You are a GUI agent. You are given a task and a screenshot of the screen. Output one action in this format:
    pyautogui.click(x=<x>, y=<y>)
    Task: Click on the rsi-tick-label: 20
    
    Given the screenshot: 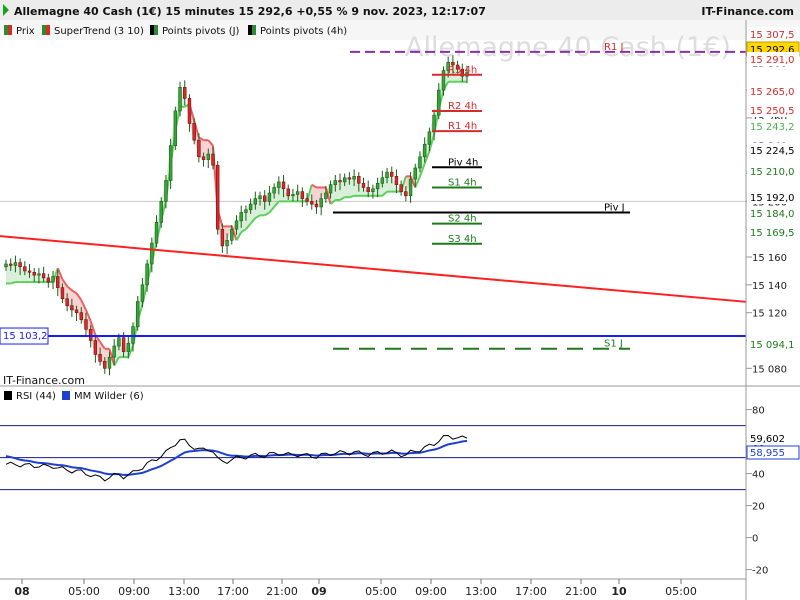 What is the action you would take?
    pyautogui.click(x=758, y=507)
    